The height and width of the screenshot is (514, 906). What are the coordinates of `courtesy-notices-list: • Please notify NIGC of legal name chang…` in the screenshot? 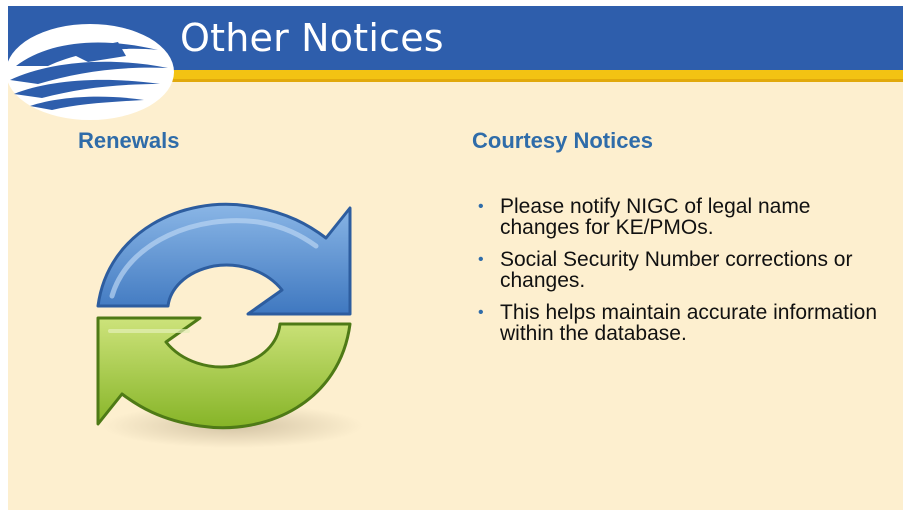 It's located at (679, 275).